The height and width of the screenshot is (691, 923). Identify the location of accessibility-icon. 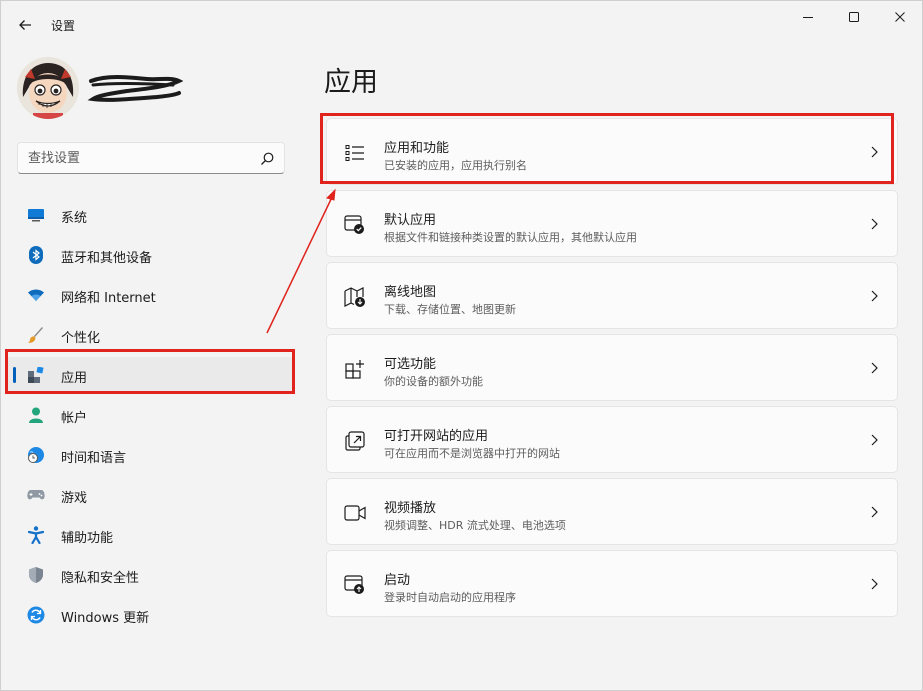
(36, 535).